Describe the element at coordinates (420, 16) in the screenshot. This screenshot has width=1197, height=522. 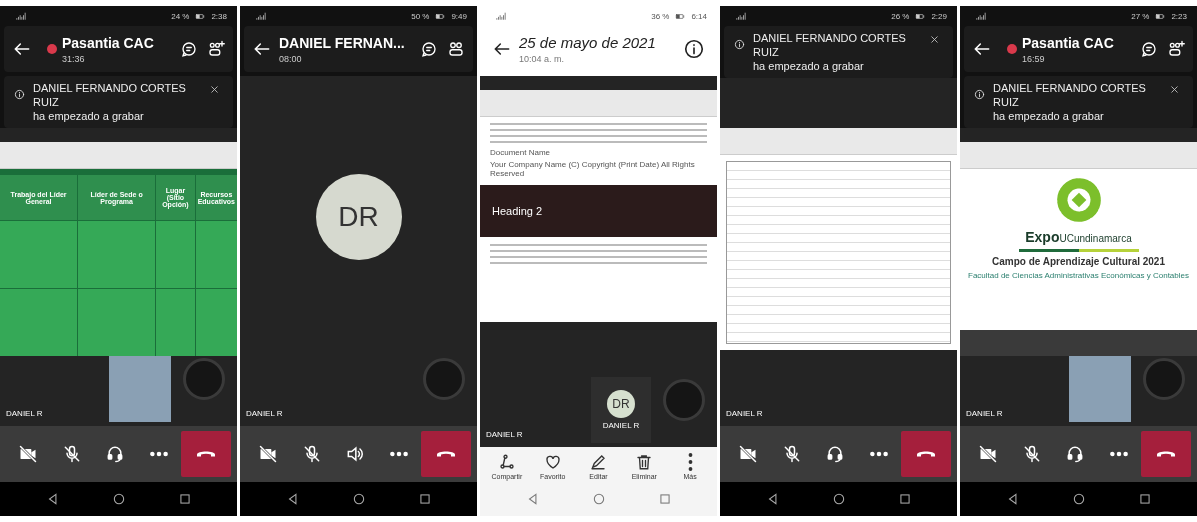
I see `battery-level: 50 %` at that location.